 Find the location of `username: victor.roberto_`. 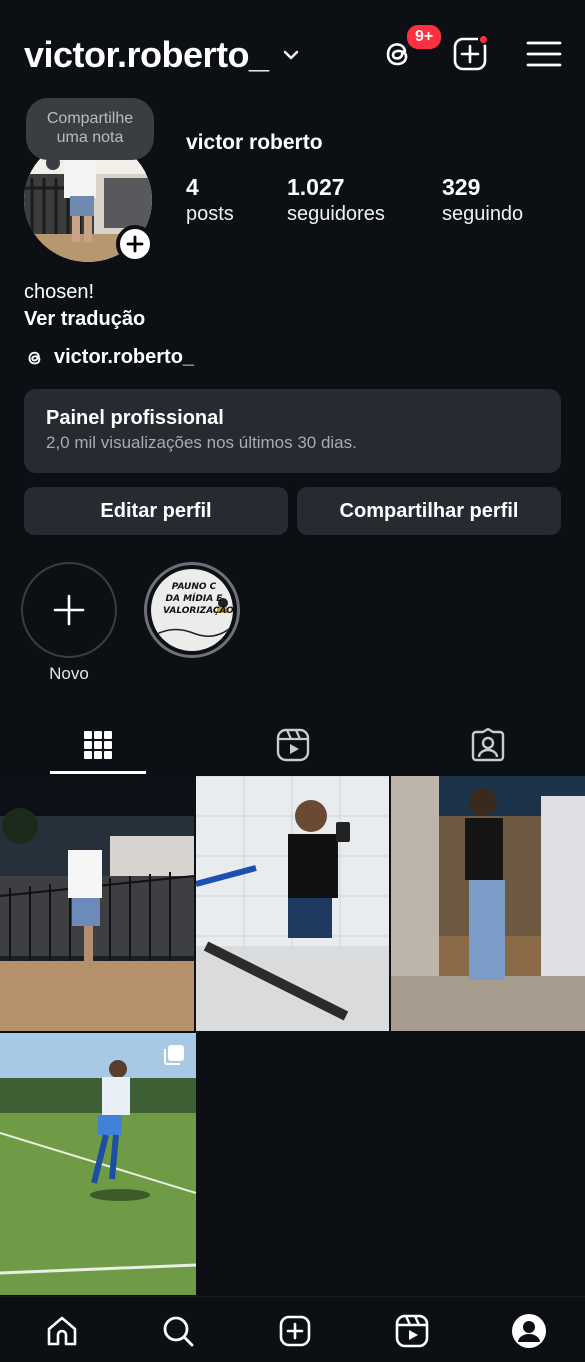

username: victor.roberto_ is located at coordinates (146, 54).